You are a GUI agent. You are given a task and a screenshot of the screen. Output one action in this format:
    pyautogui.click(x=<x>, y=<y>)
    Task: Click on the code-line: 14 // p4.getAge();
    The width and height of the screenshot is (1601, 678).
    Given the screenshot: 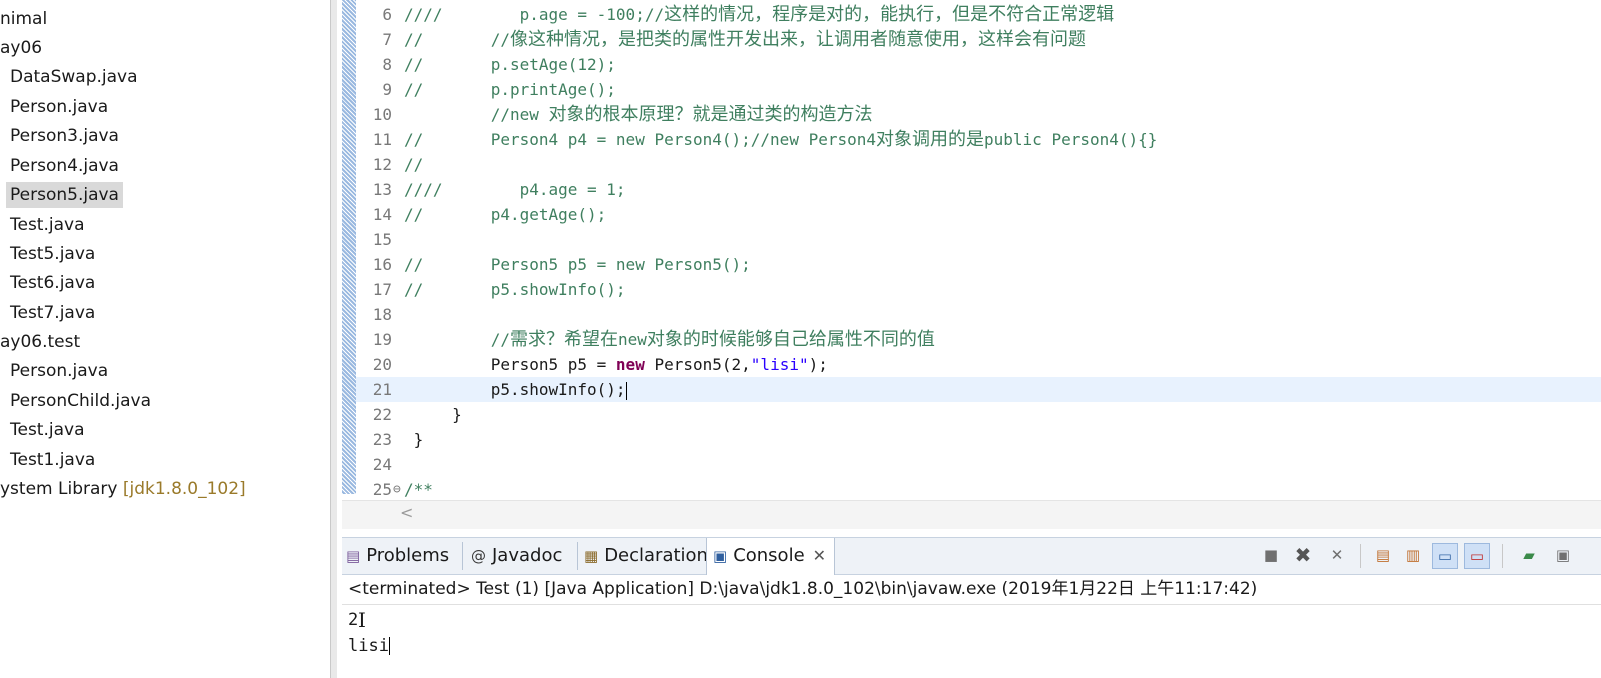 What is the action you would take?
    pyautogui.click(x=978, y=214)
    